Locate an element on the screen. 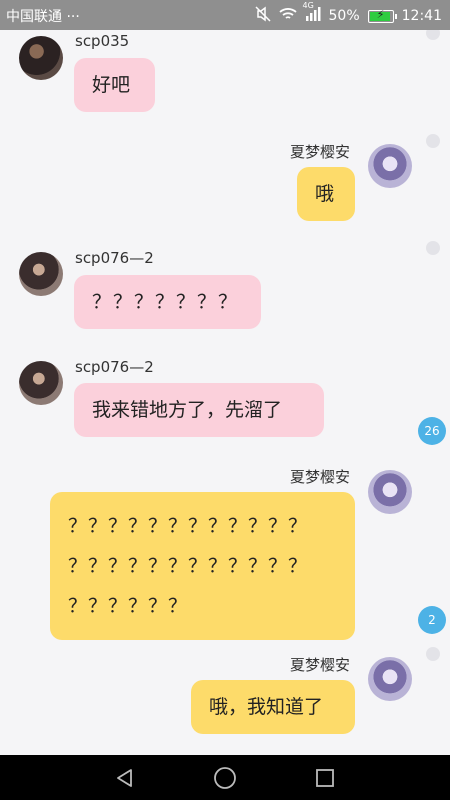  back-icon is located at coordinates (124, 777).